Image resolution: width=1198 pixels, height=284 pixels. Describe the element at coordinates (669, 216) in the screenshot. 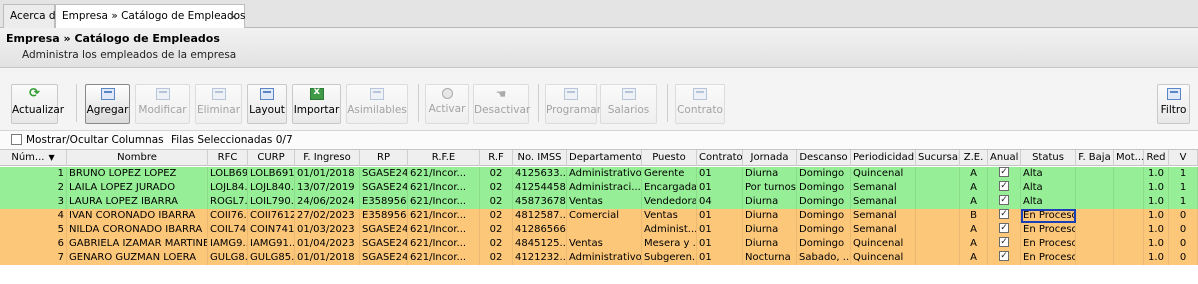

I see `cell-puesto: Ventas` at that location.